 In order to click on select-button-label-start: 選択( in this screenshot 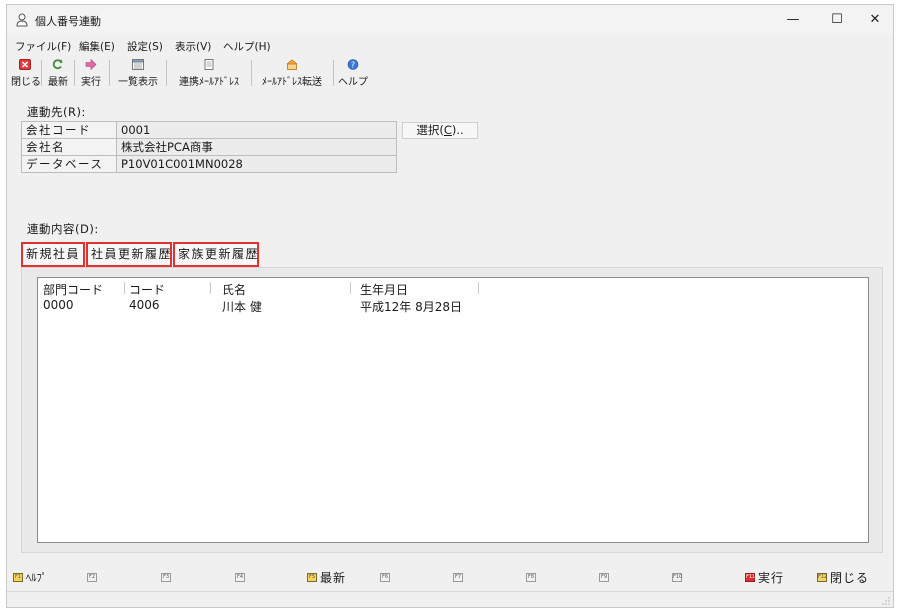, I will do `click(430, 130)`.